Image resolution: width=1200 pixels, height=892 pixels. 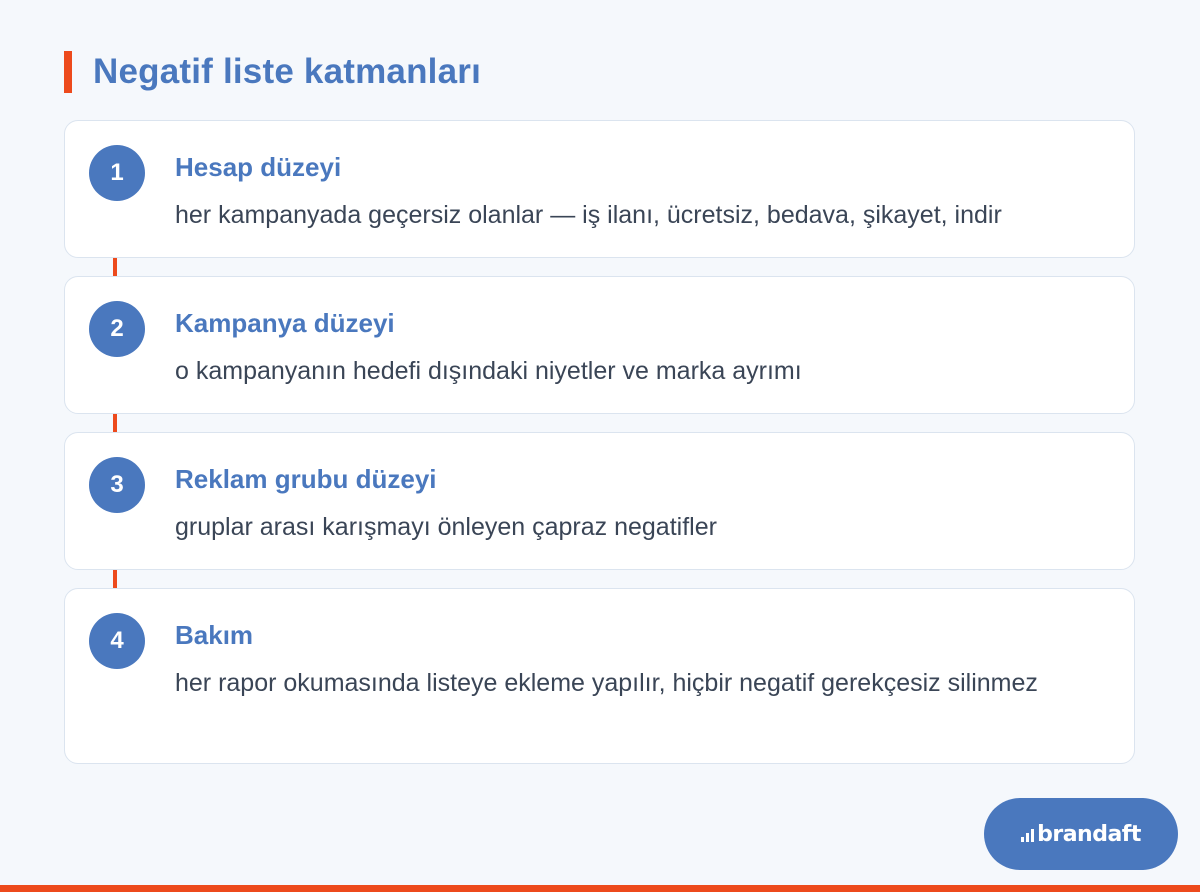 I want to click on bar-chart-icon, so click(x=1028, y=834).